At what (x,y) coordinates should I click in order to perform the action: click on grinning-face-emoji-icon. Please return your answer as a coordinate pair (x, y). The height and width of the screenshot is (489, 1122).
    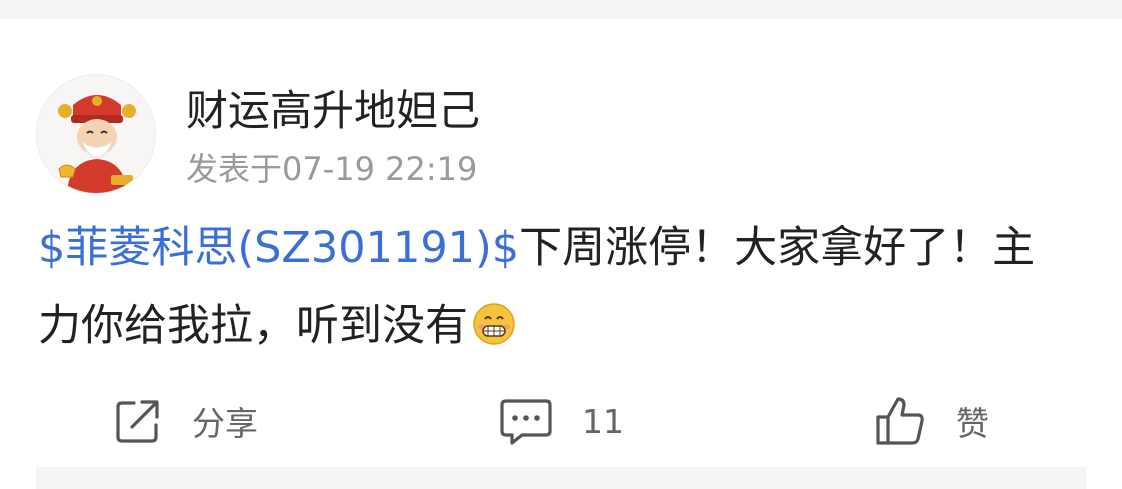
    Looking at the image, I should click on (494, 332).